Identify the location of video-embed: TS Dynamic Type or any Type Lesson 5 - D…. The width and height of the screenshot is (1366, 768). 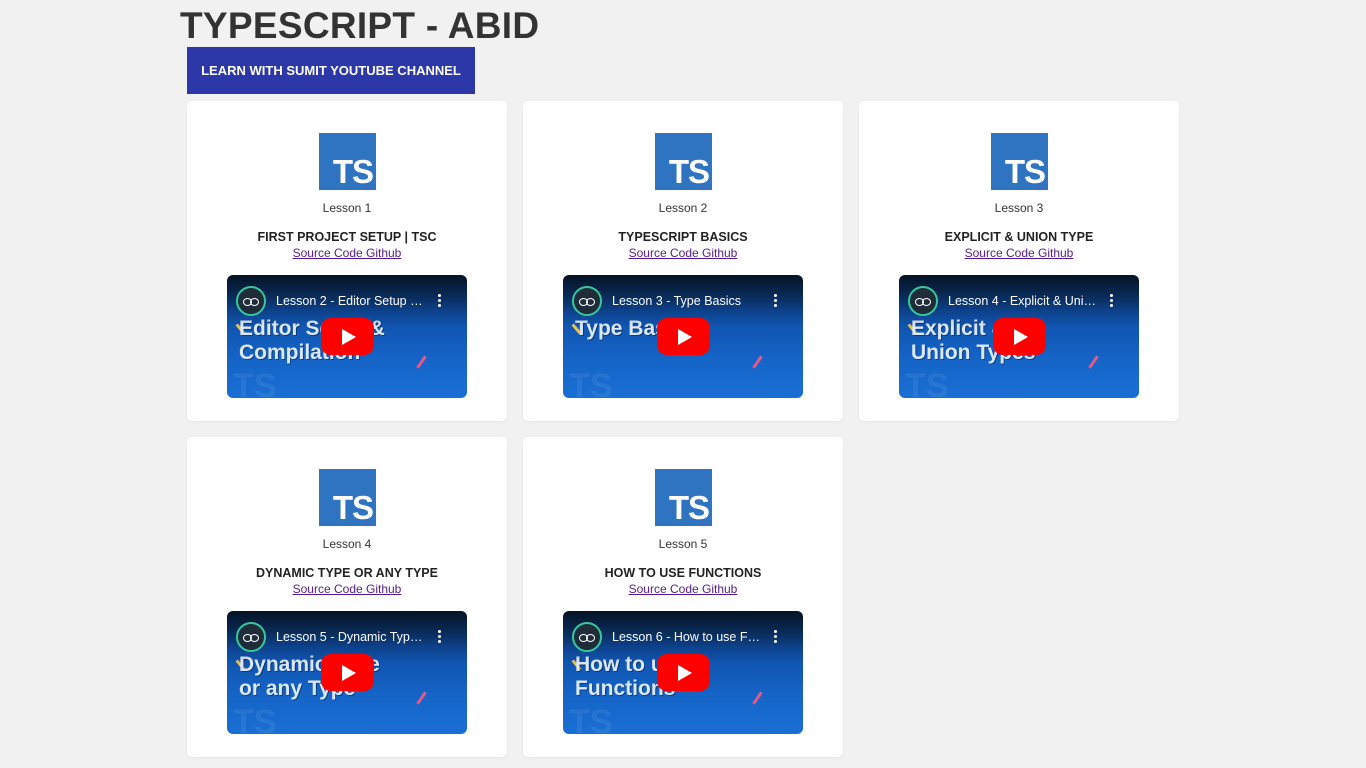
(347, 672).